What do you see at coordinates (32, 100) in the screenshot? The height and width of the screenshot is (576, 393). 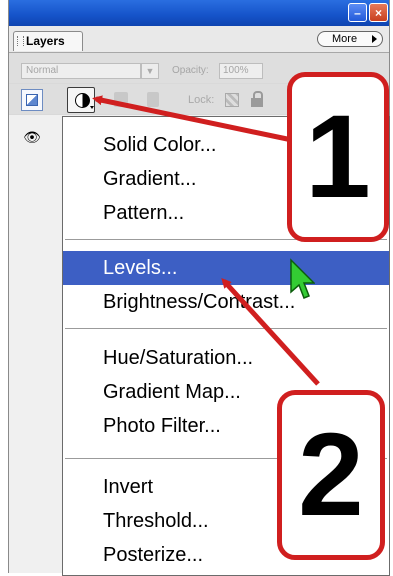 I see `new-layer-icon` at bounding box center [32, 100].